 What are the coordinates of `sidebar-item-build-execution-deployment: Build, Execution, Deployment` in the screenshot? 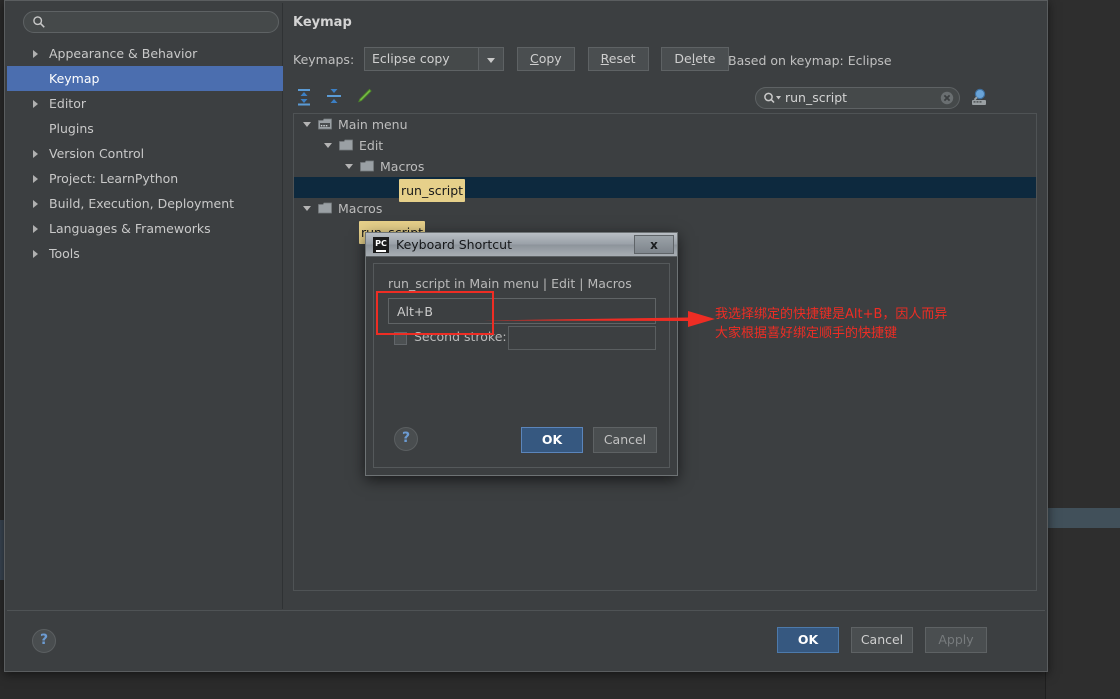 It's located at (145, 203).